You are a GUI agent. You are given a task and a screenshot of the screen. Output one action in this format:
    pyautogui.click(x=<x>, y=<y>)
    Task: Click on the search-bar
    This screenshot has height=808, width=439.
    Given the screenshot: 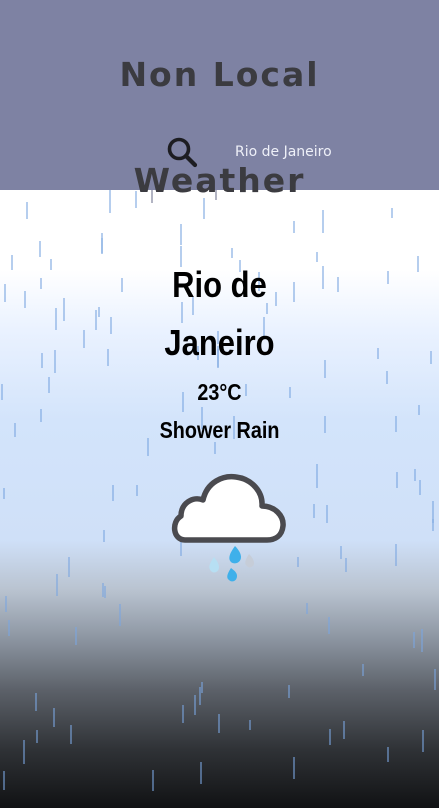 What is the action you would take?
    pyautogui.click(x=219, y=152)
    